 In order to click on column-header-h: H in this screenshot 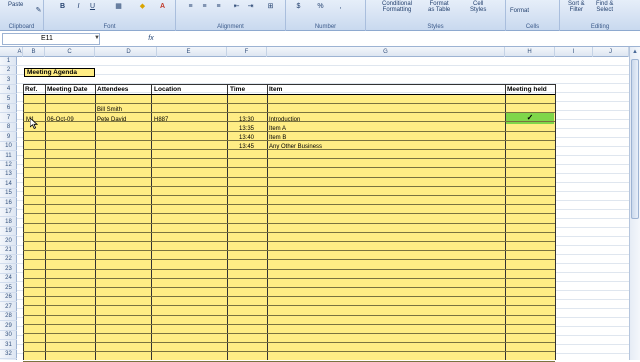, I will do `click(530, 52)`.